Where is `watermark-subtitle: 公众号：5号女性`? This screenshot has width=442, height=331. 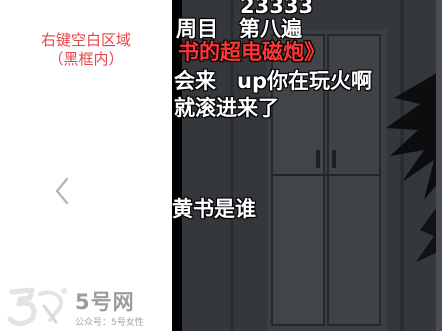 watermark-subtitle: 公众号：5号女性 is located at coordinates (109, 323).